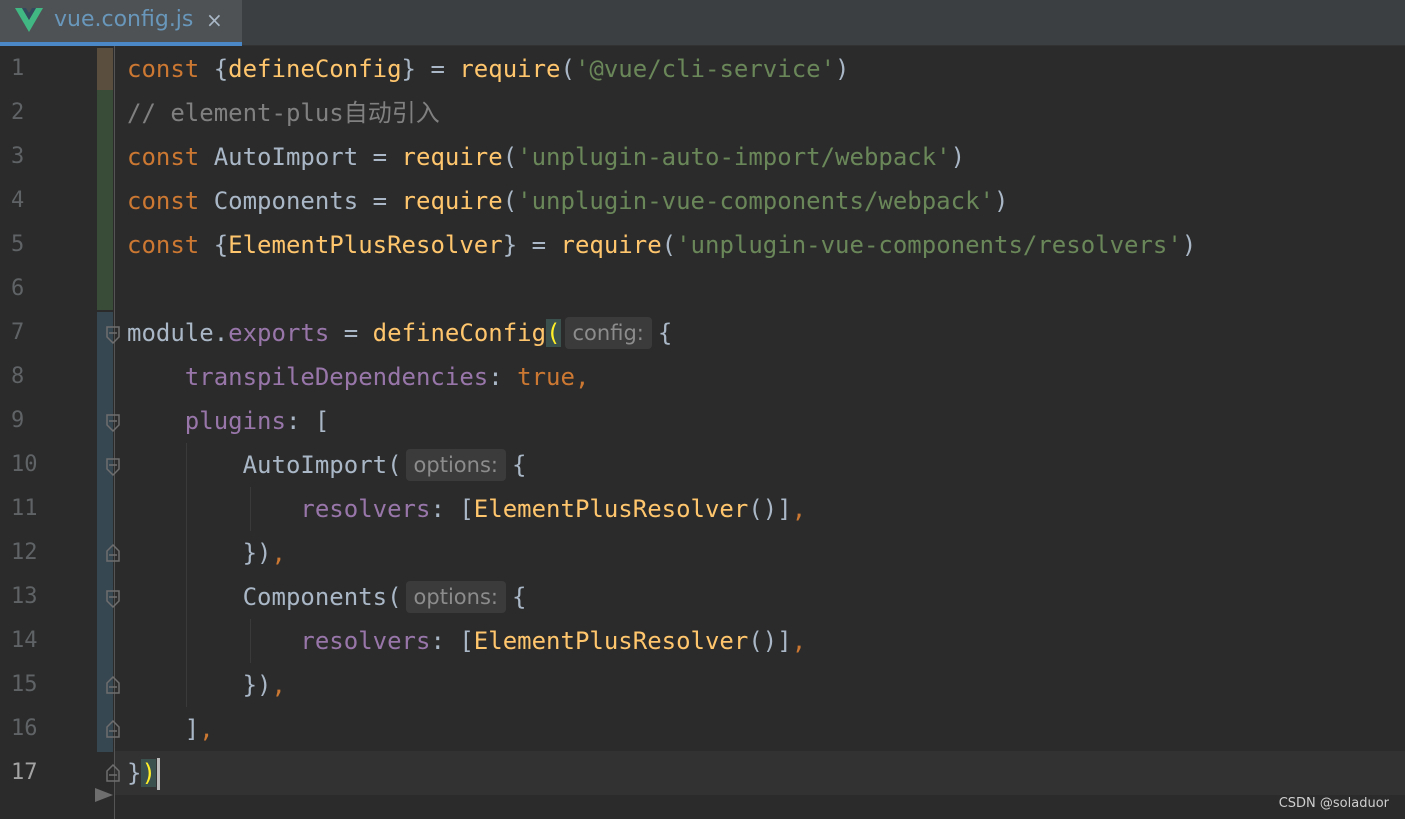  Describe the element at coordinates (661, 729) in the screenshot. I see `code-line: ],` at that location.